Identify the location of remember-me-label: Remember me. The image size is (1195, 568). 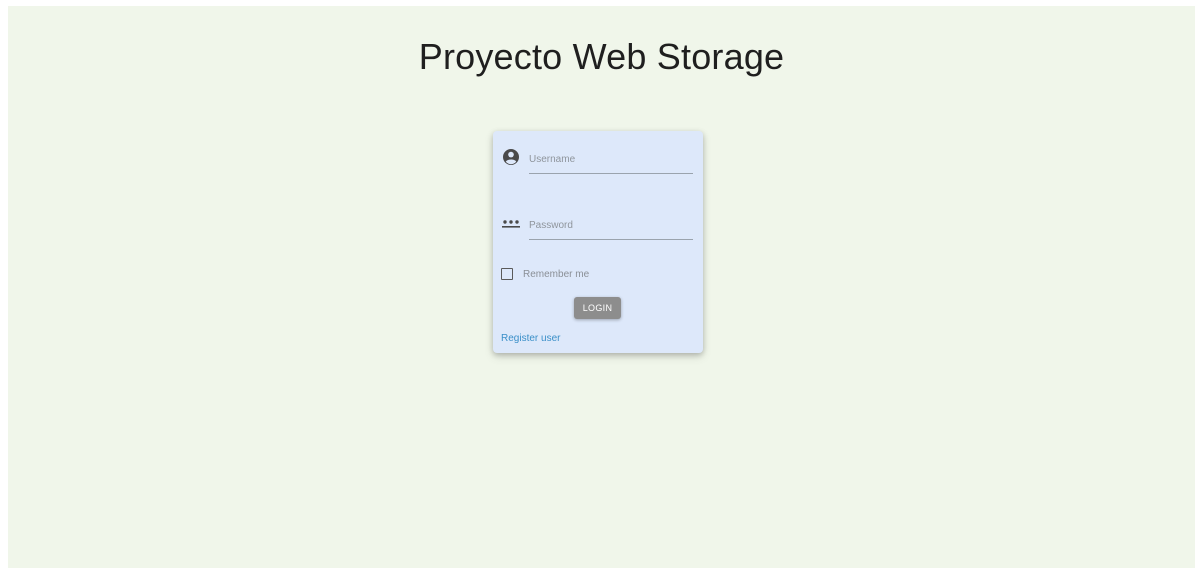
(556, 274).